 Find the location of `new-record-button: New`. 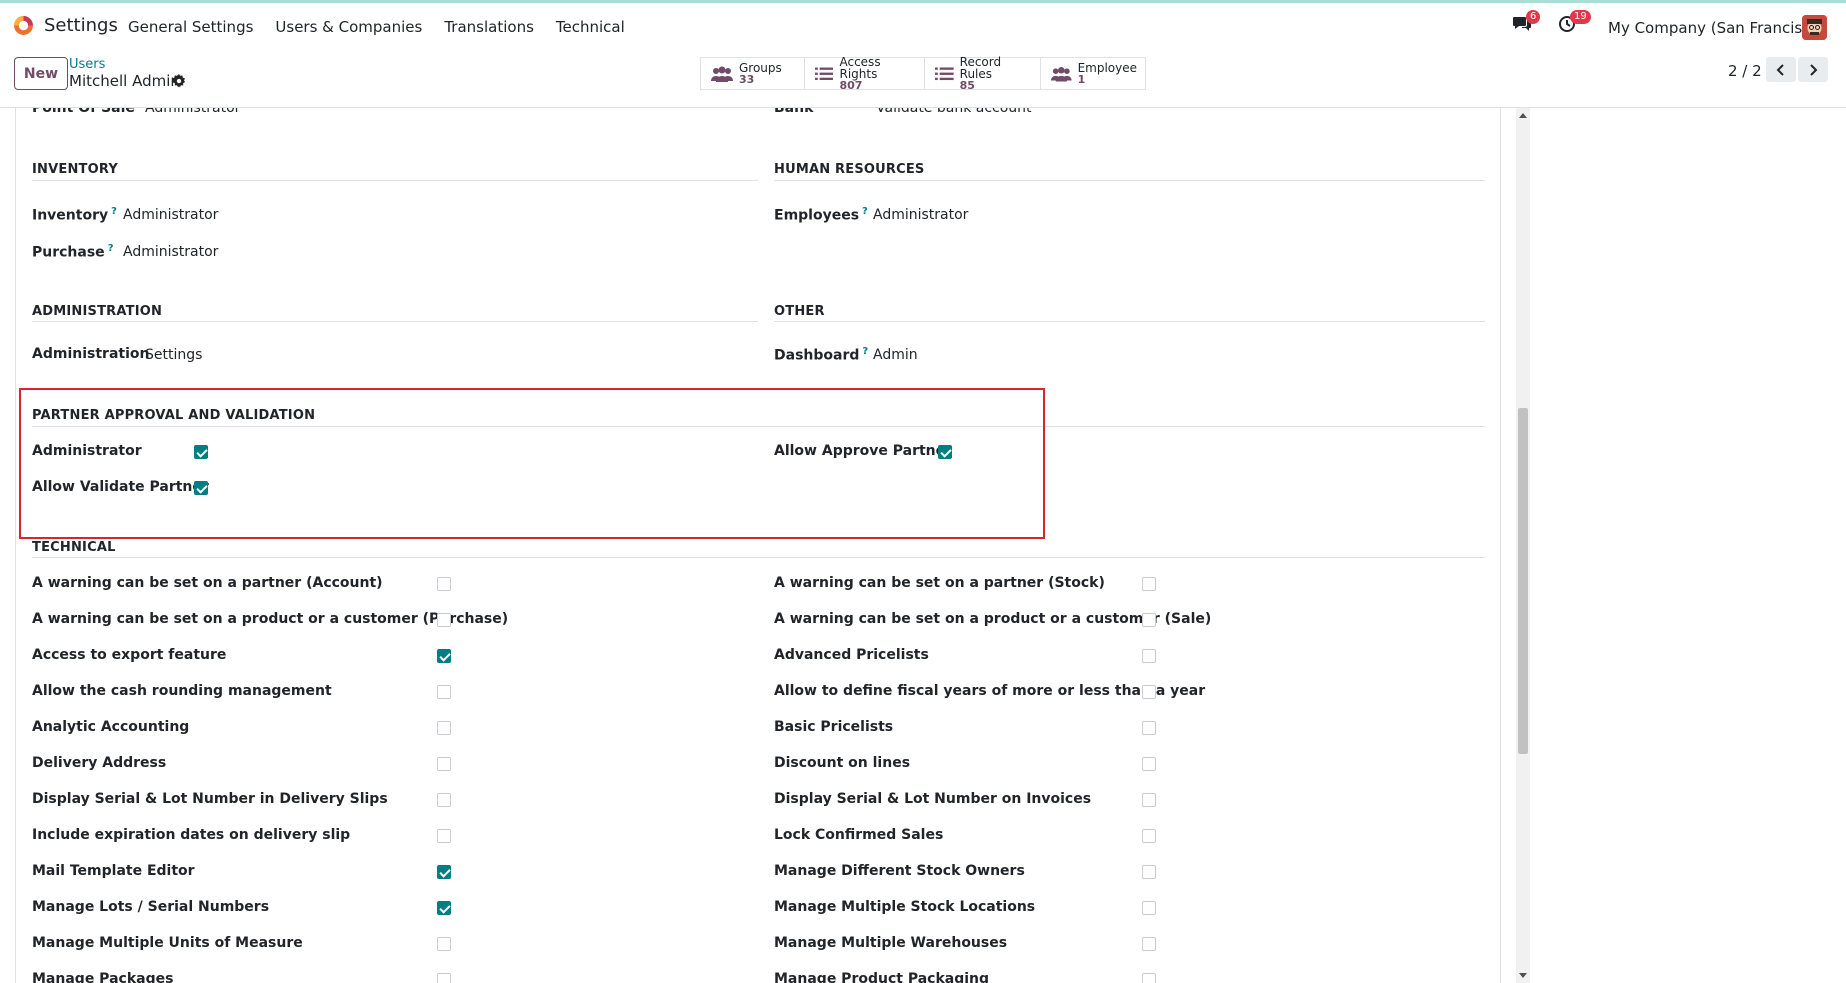

new-record-button: New is located at coordinates (41, 73).